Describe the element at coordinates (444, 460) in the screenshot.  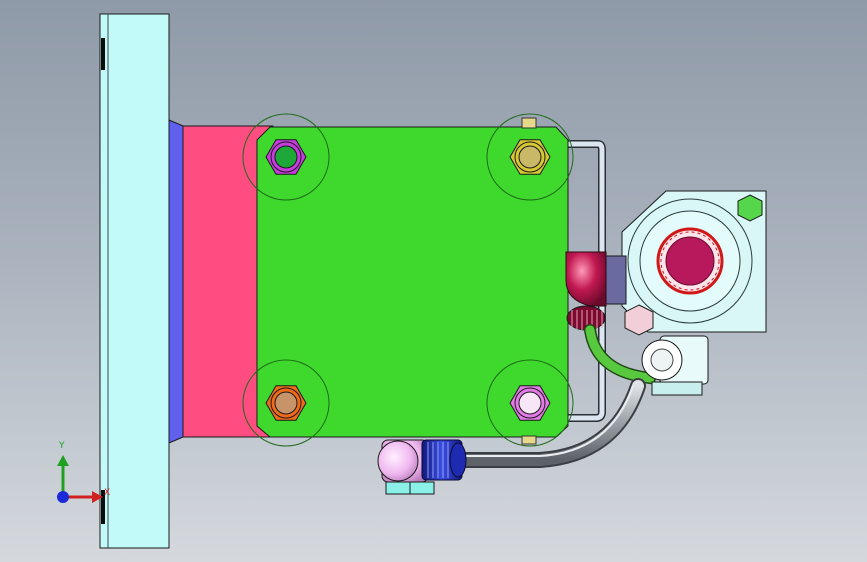
I see `knurled-nut` at that location.